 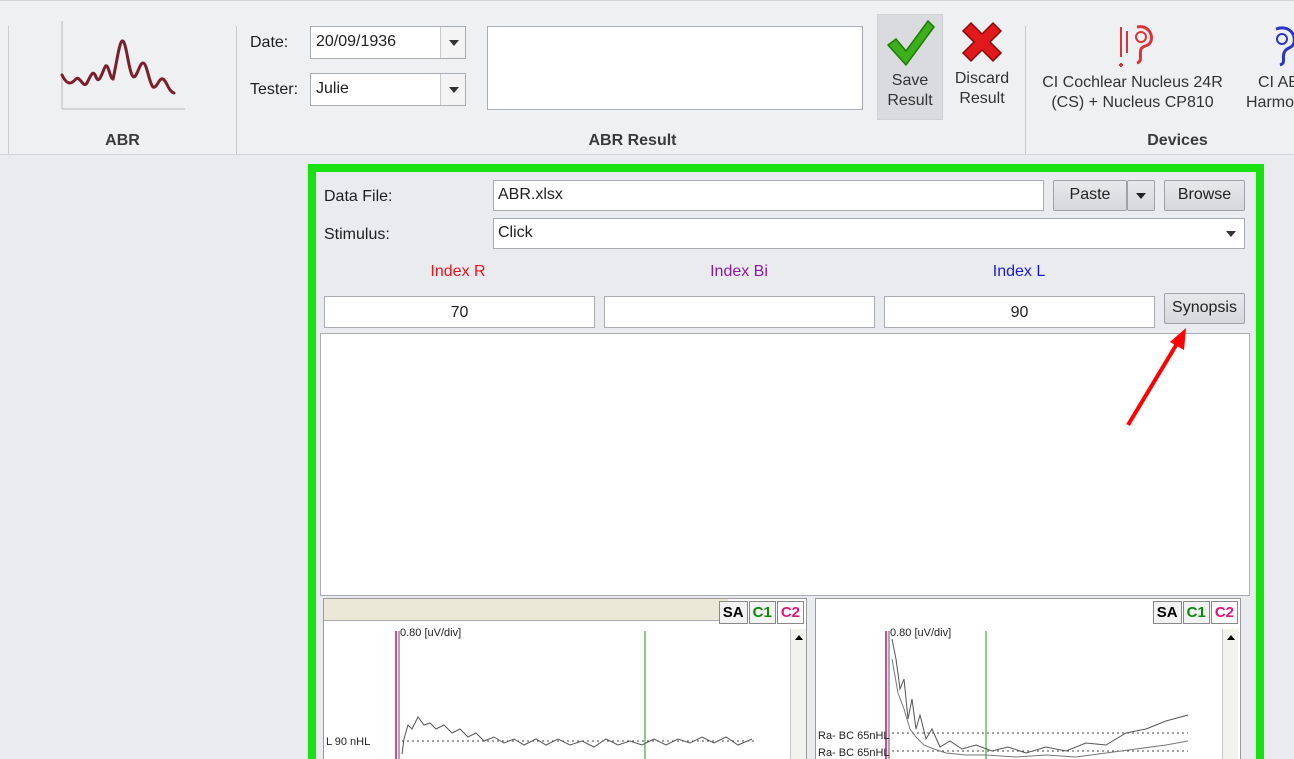 What do you see at coordinates (269, 42) in the screenshot?
I see `date-label: Date:` at bounding box center [269, 42].